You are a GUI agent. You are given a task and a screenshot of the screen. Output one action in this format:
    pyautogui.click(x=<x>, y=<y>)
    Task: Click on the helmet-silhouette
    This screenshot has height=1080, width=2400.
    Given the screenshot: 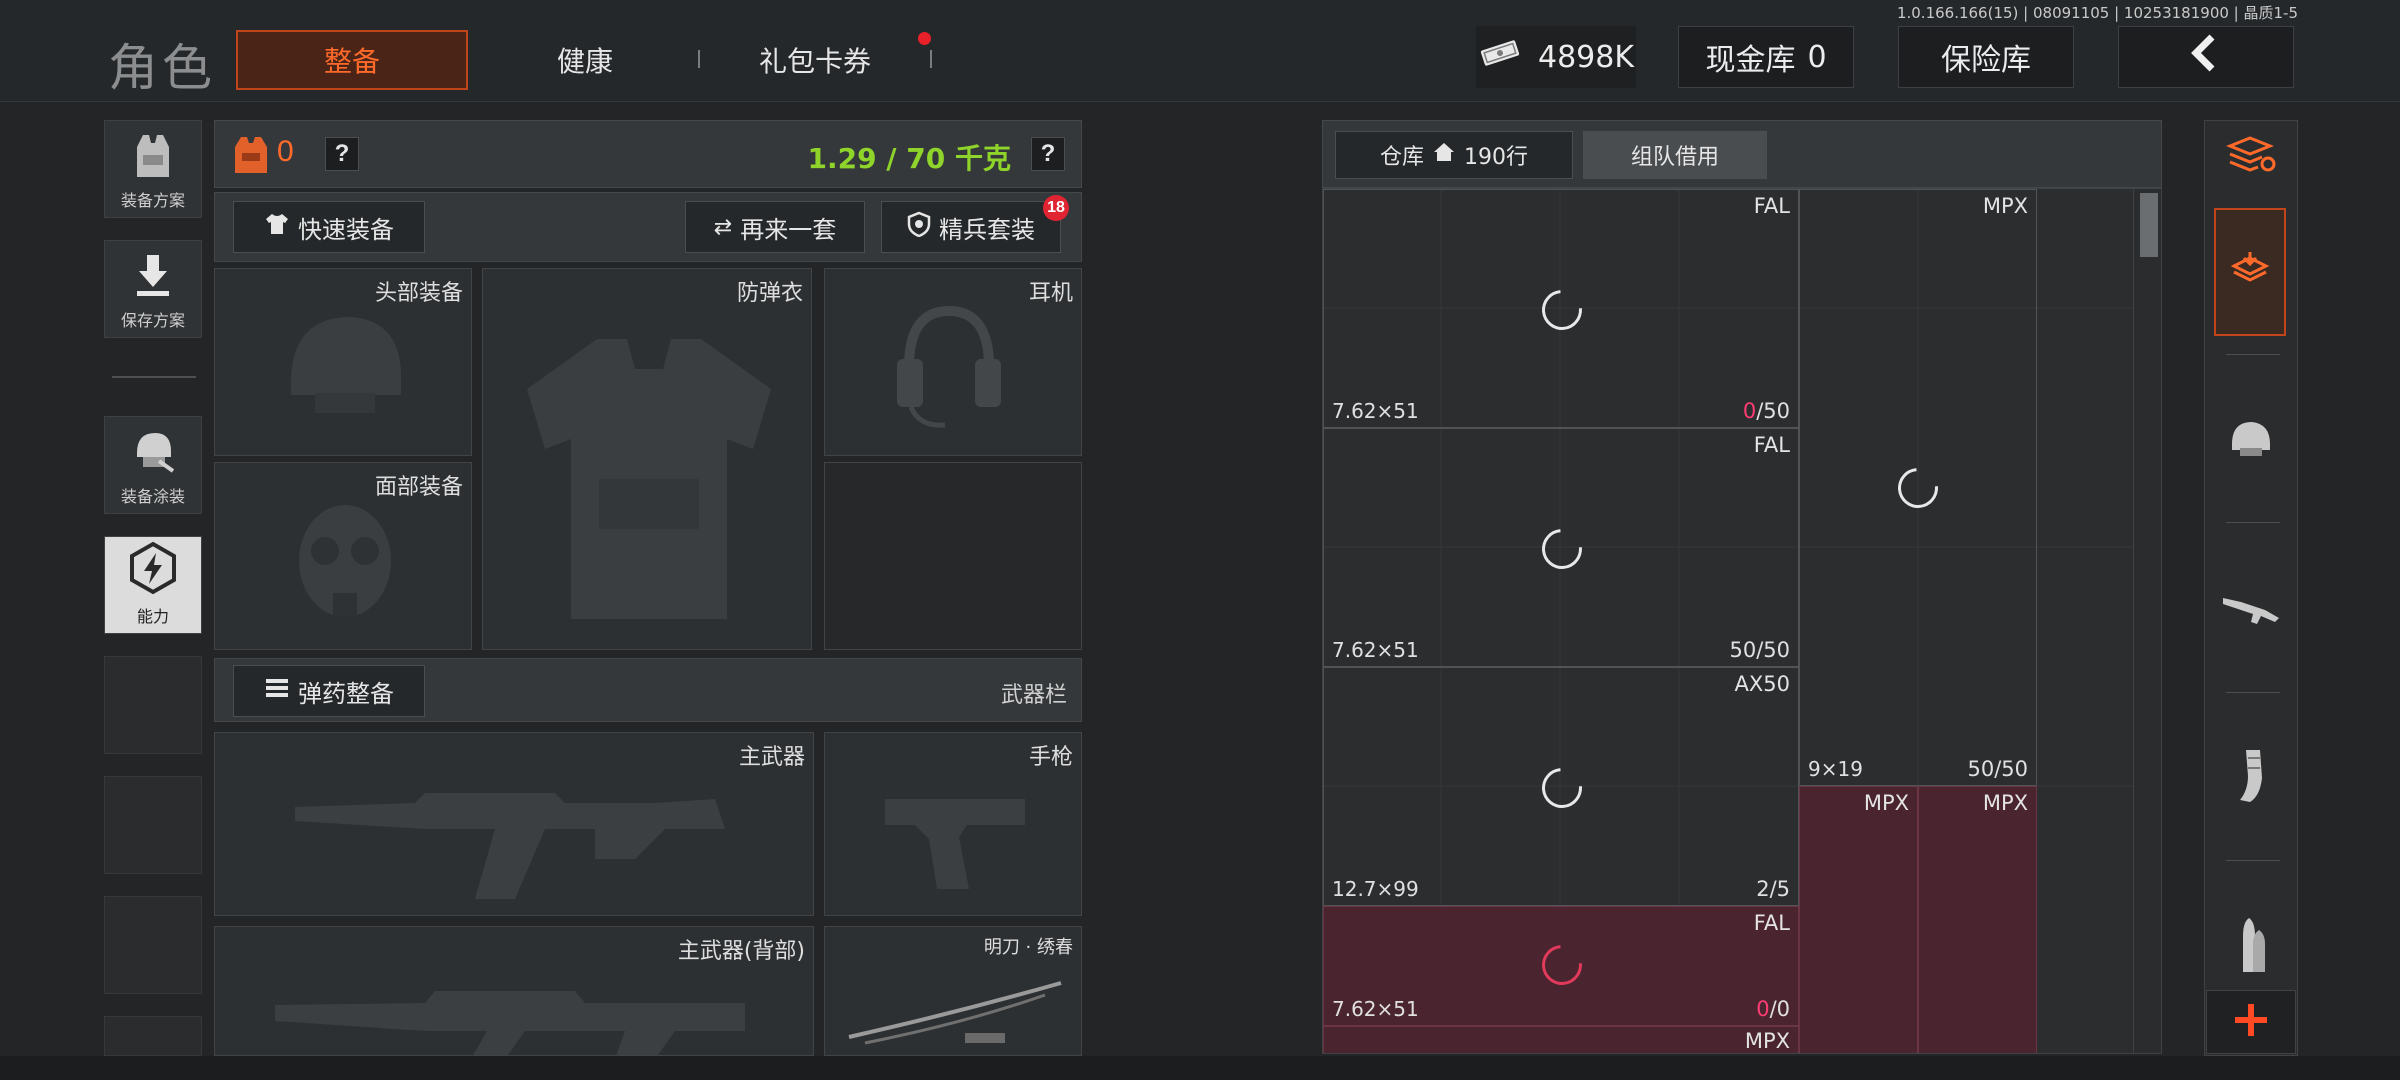 What is the action you would take?
    pyautogui.click(x=346, y=365)
    